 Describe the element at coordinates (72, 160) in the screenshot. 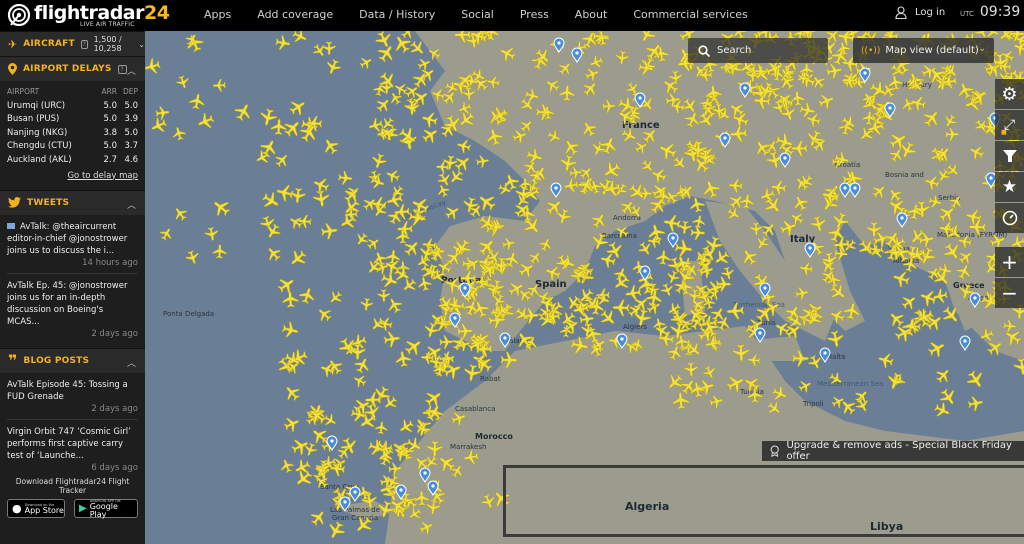

I see `delay-row: Auckland (AKL) 2.7 4.6` at that location.